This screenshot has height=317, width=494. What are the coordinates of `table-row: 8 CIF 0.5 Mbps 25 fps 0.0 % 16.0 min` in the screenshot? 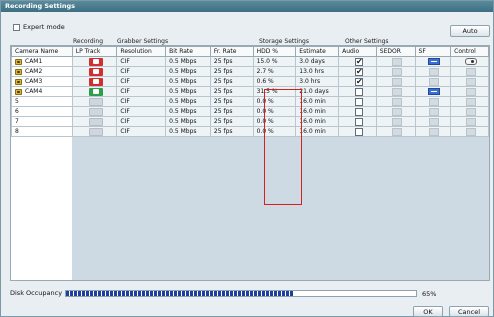 It's located at (250, 131).